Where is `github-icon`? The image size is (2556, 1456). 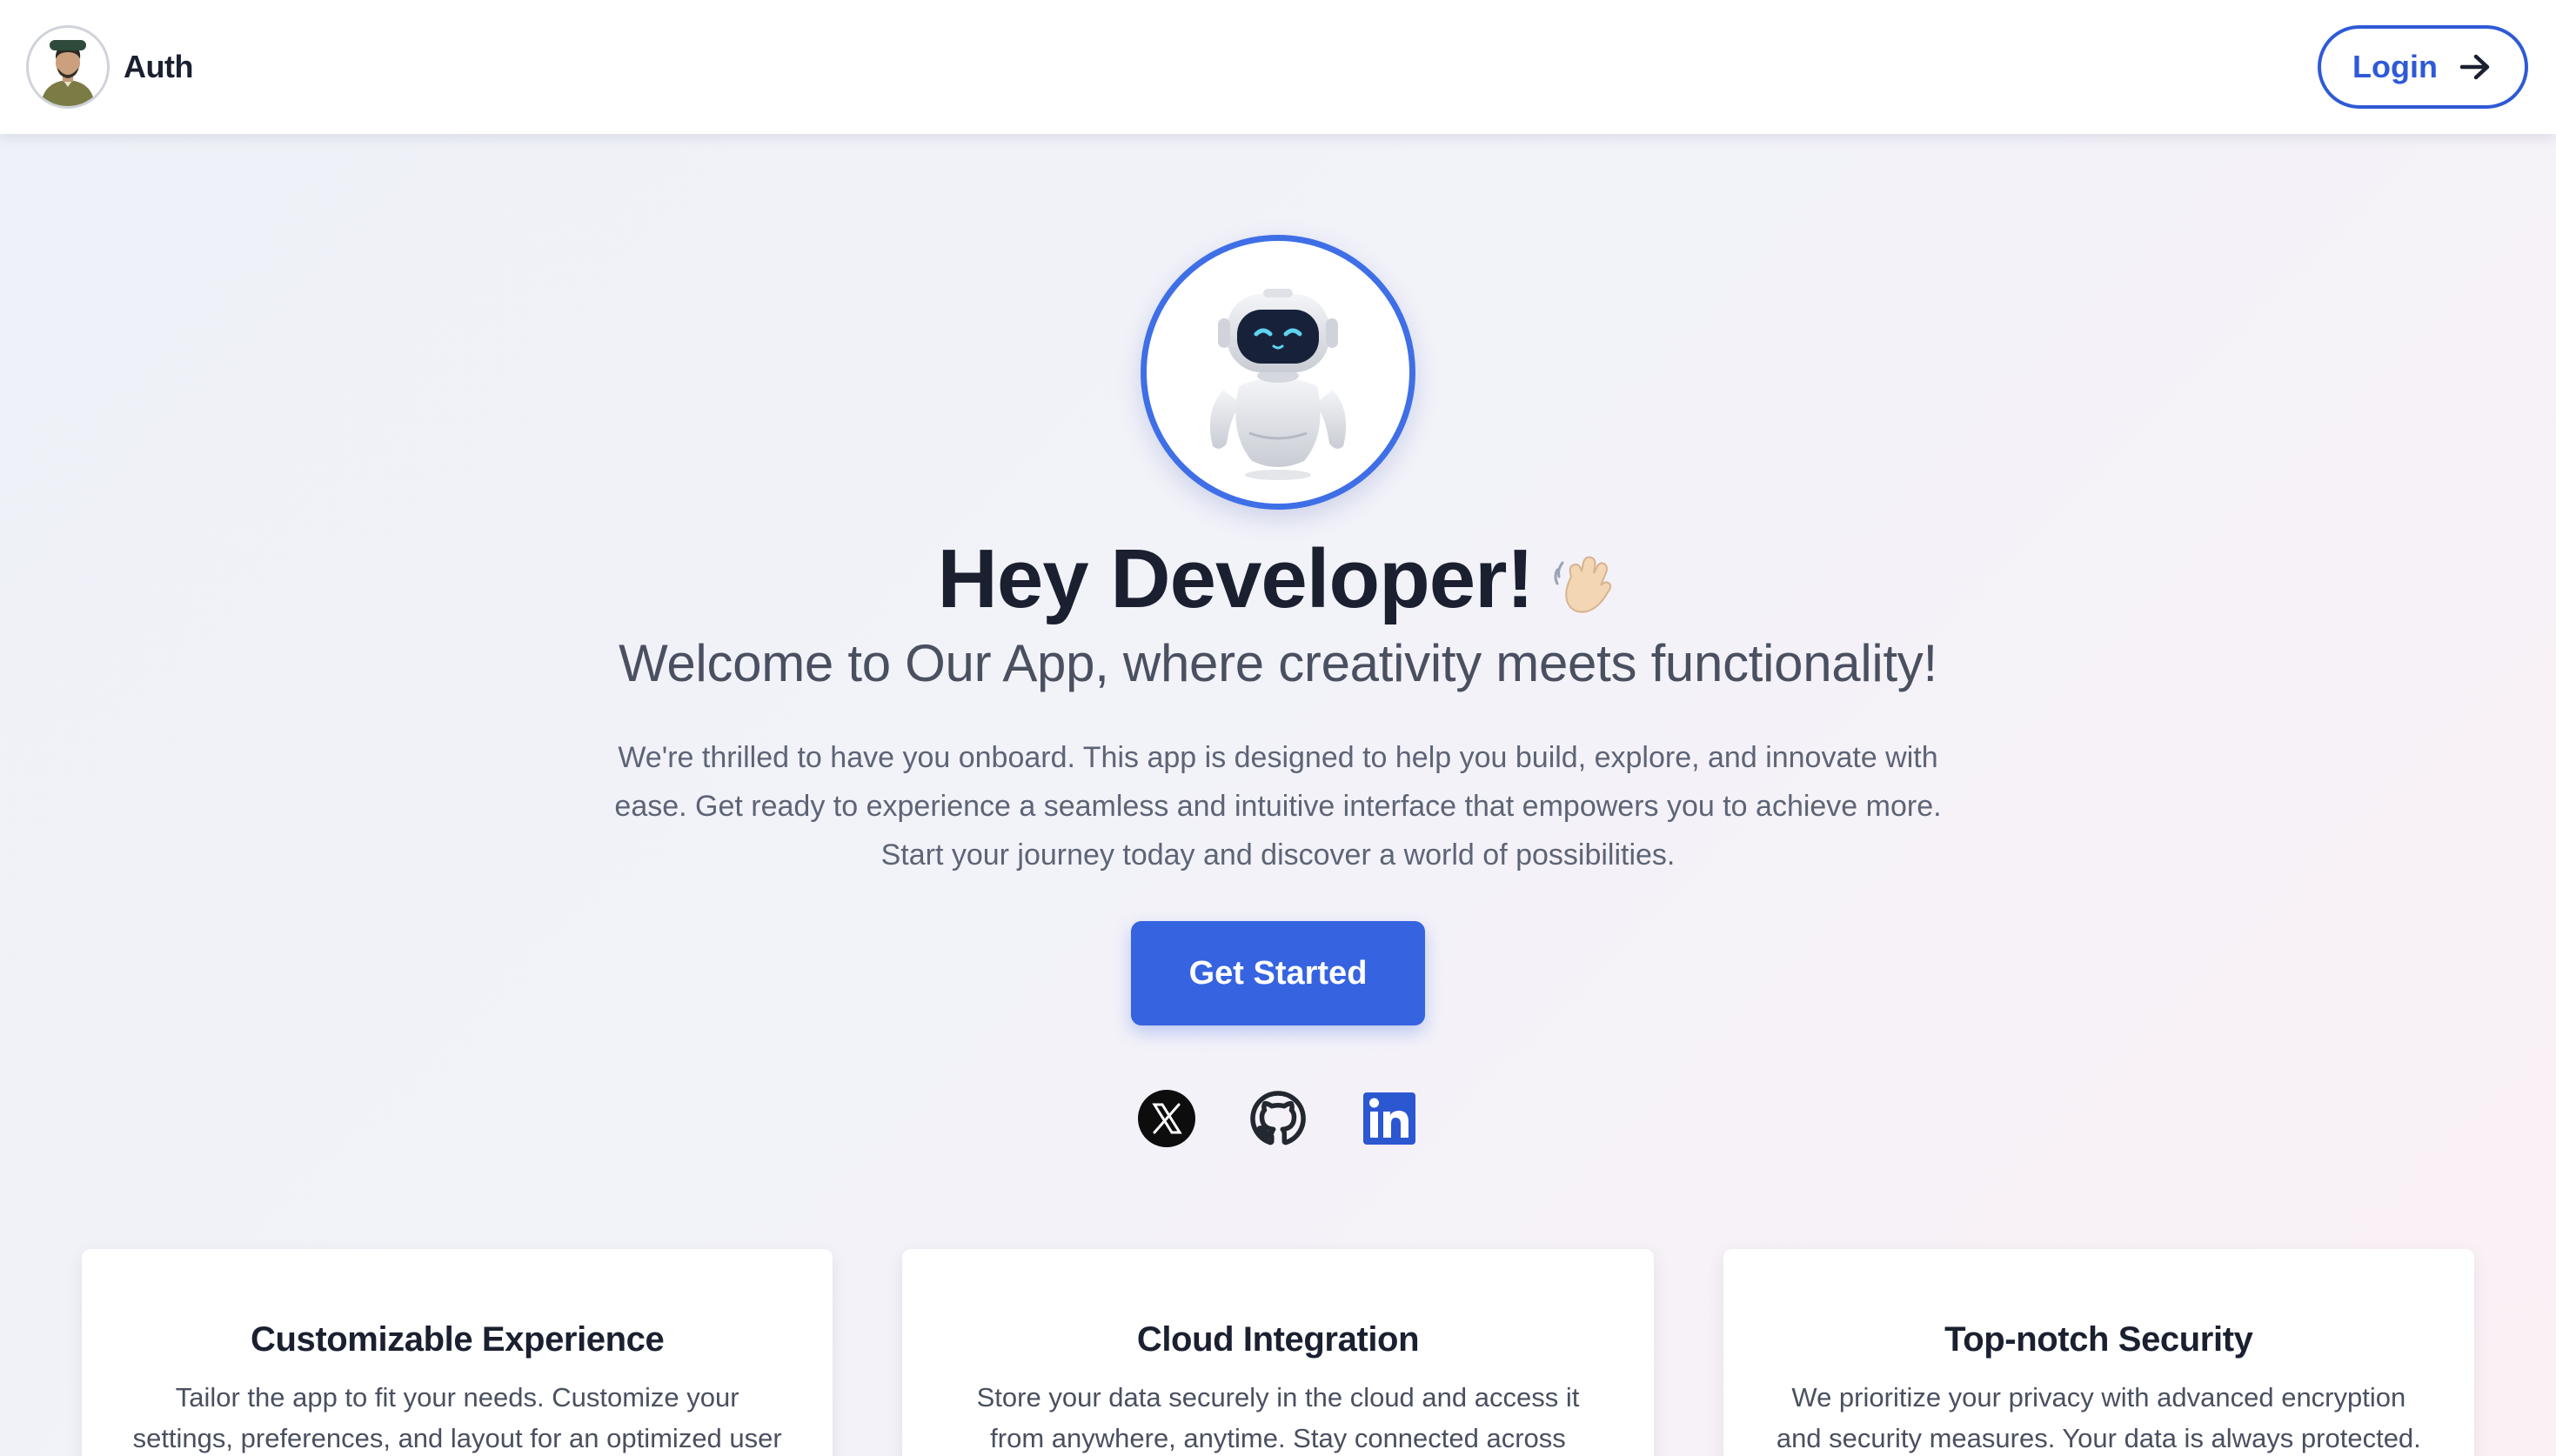 github-icon is located at coordinates (1278, 1118).